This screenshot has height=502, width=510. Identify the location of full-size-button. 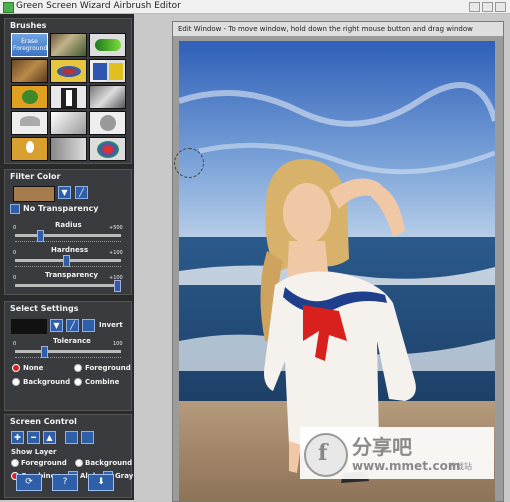
(87, 437).